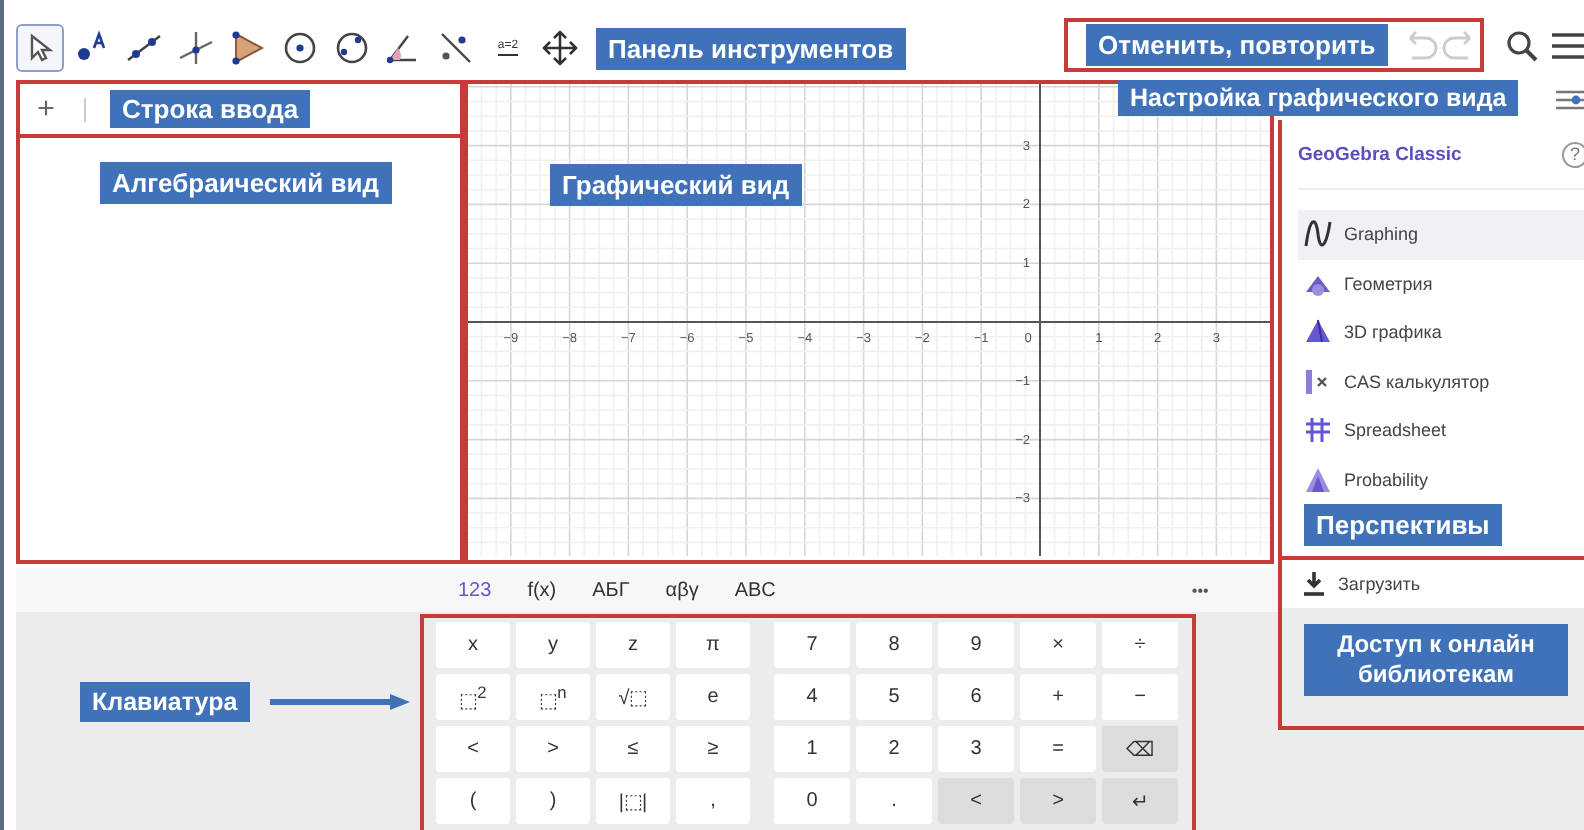 The image size is (1584, 830). Describe the element at coordinates (1403, 525) in the screenshot. I see `callout-label: Перспективы` at that location.